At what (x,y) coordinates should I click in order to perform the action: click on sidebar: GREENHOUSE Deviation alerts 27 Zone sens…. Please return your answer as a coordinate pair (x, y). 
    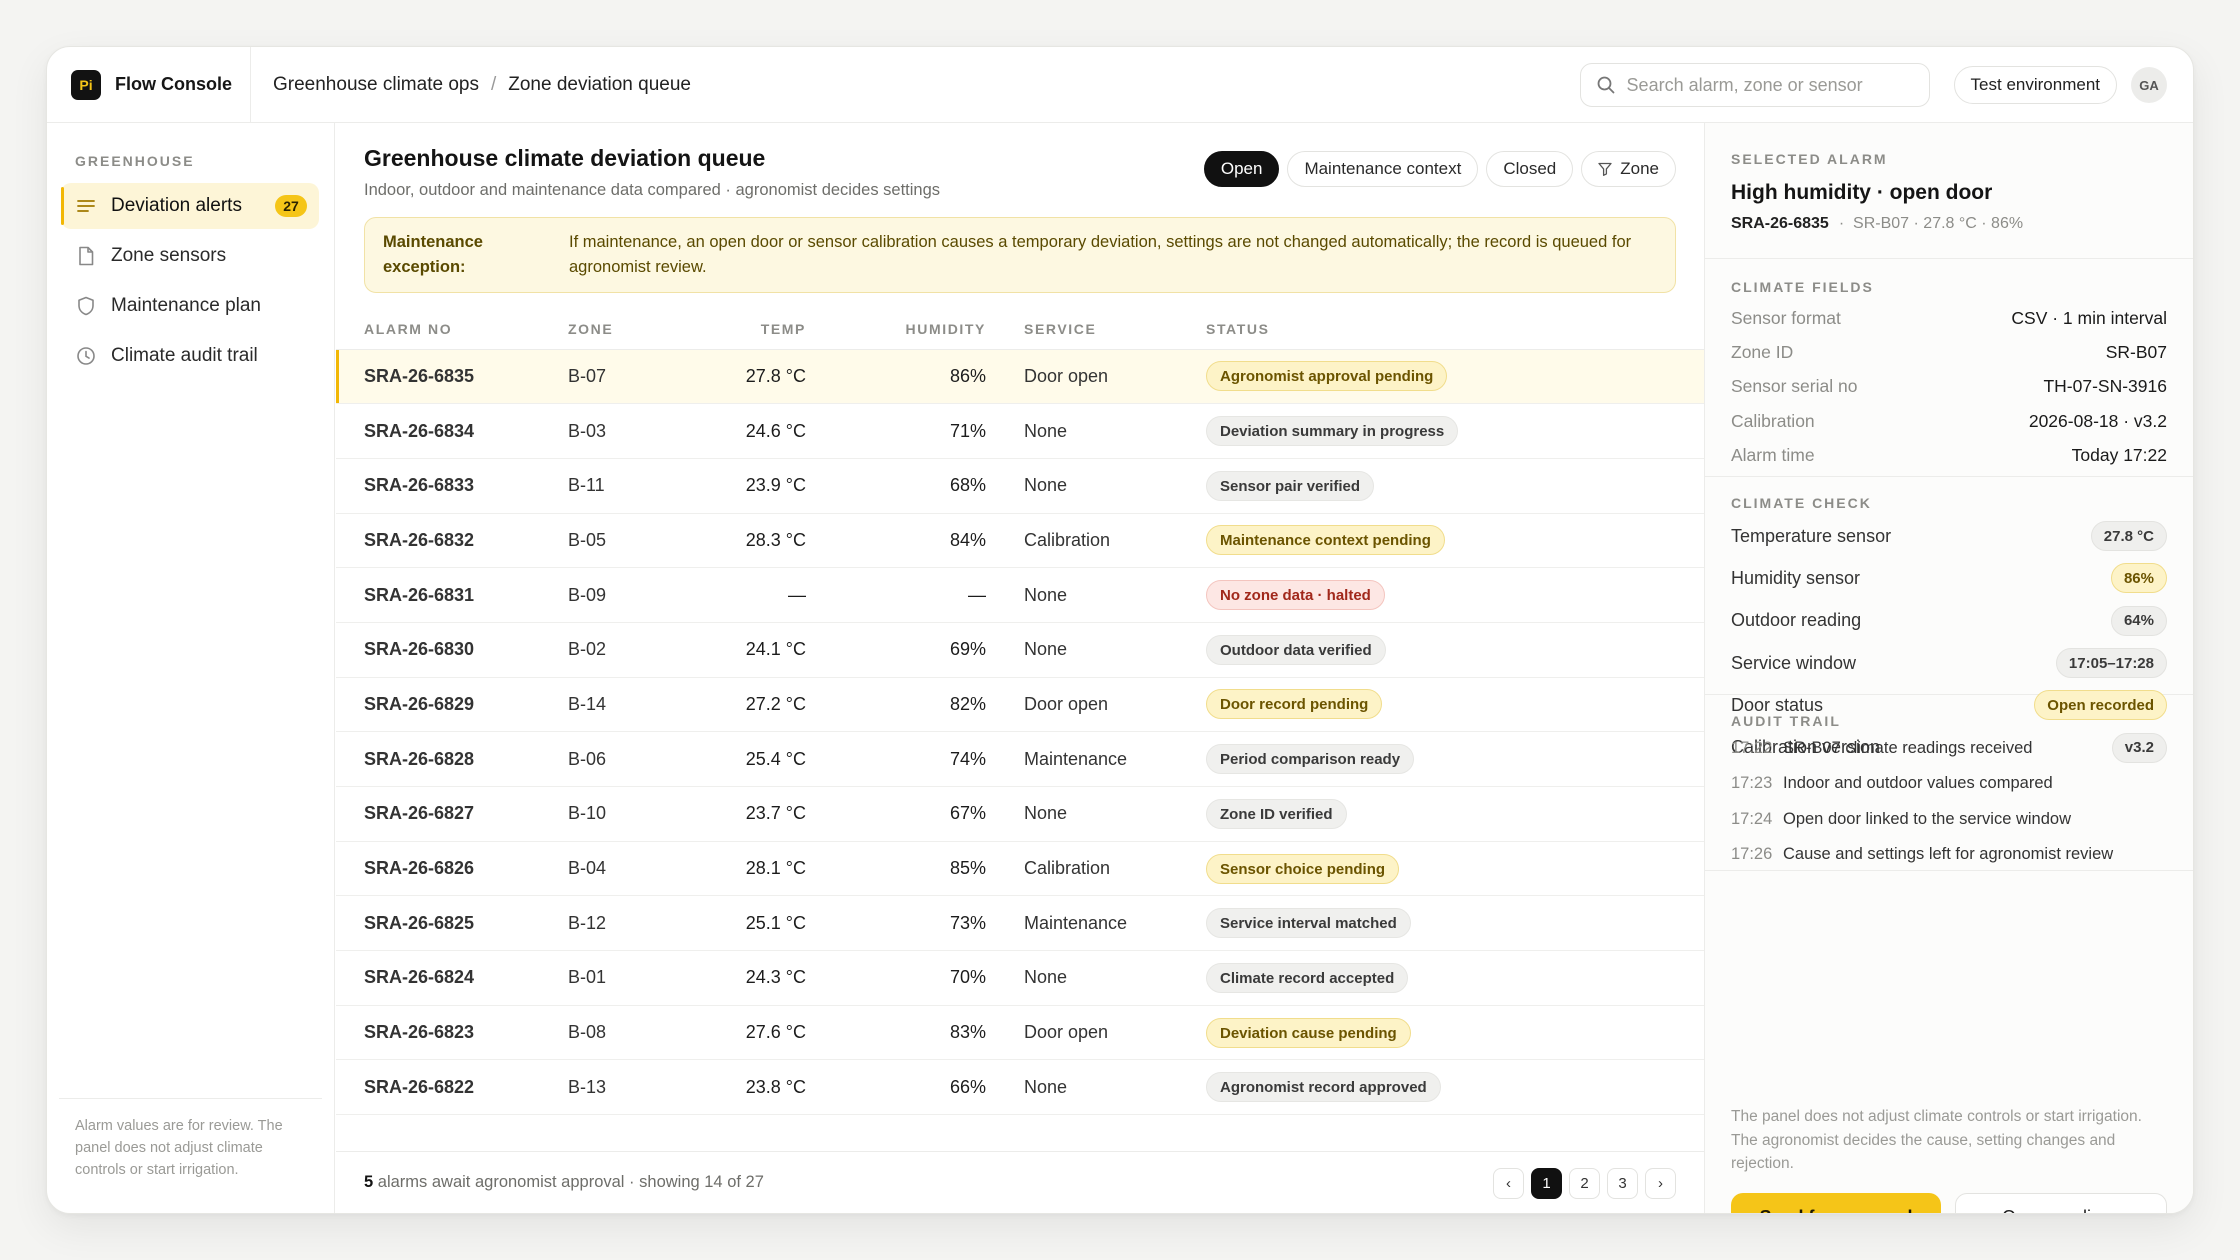
    Looking at the image, I should click on (191, 668).